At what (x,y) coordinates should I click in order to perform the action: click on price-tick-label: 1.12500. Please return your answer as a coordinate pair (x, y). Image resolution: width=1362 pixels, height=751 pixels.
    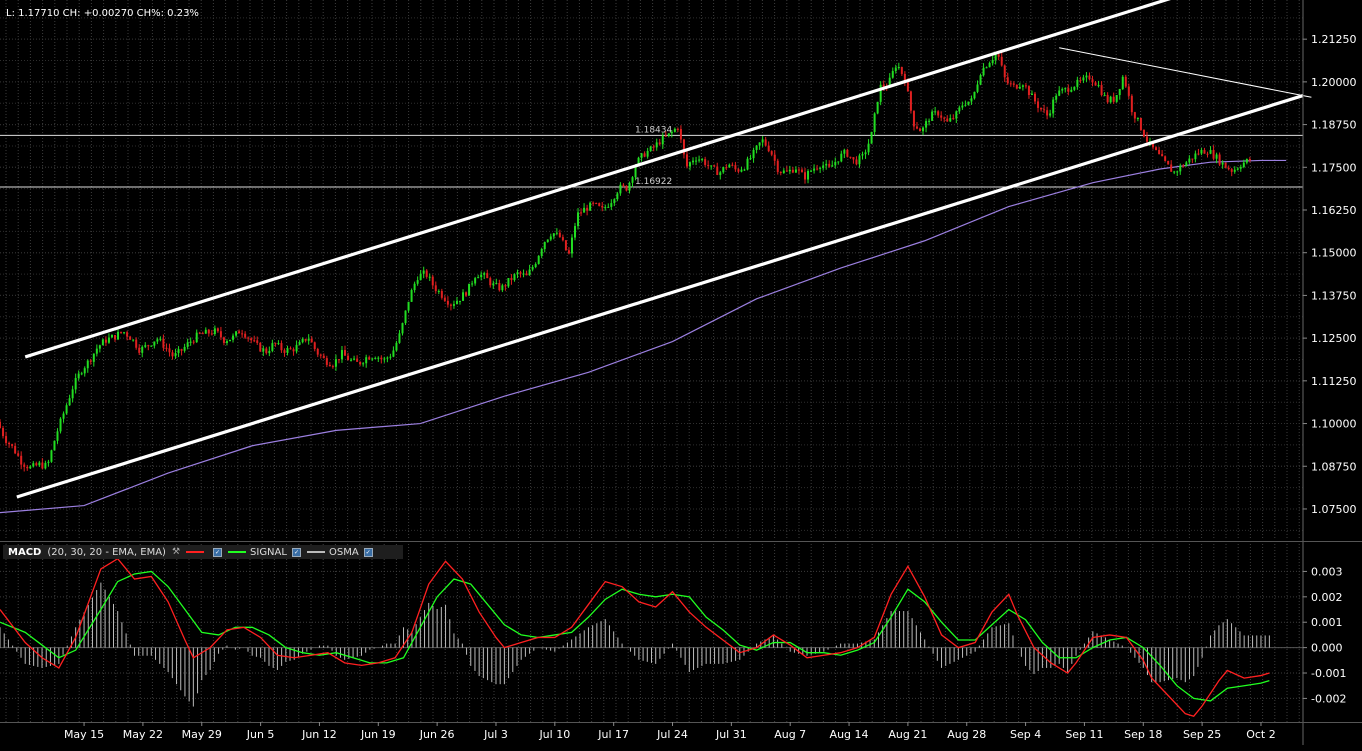
    Looking at the image, I should click on (1334, 338).